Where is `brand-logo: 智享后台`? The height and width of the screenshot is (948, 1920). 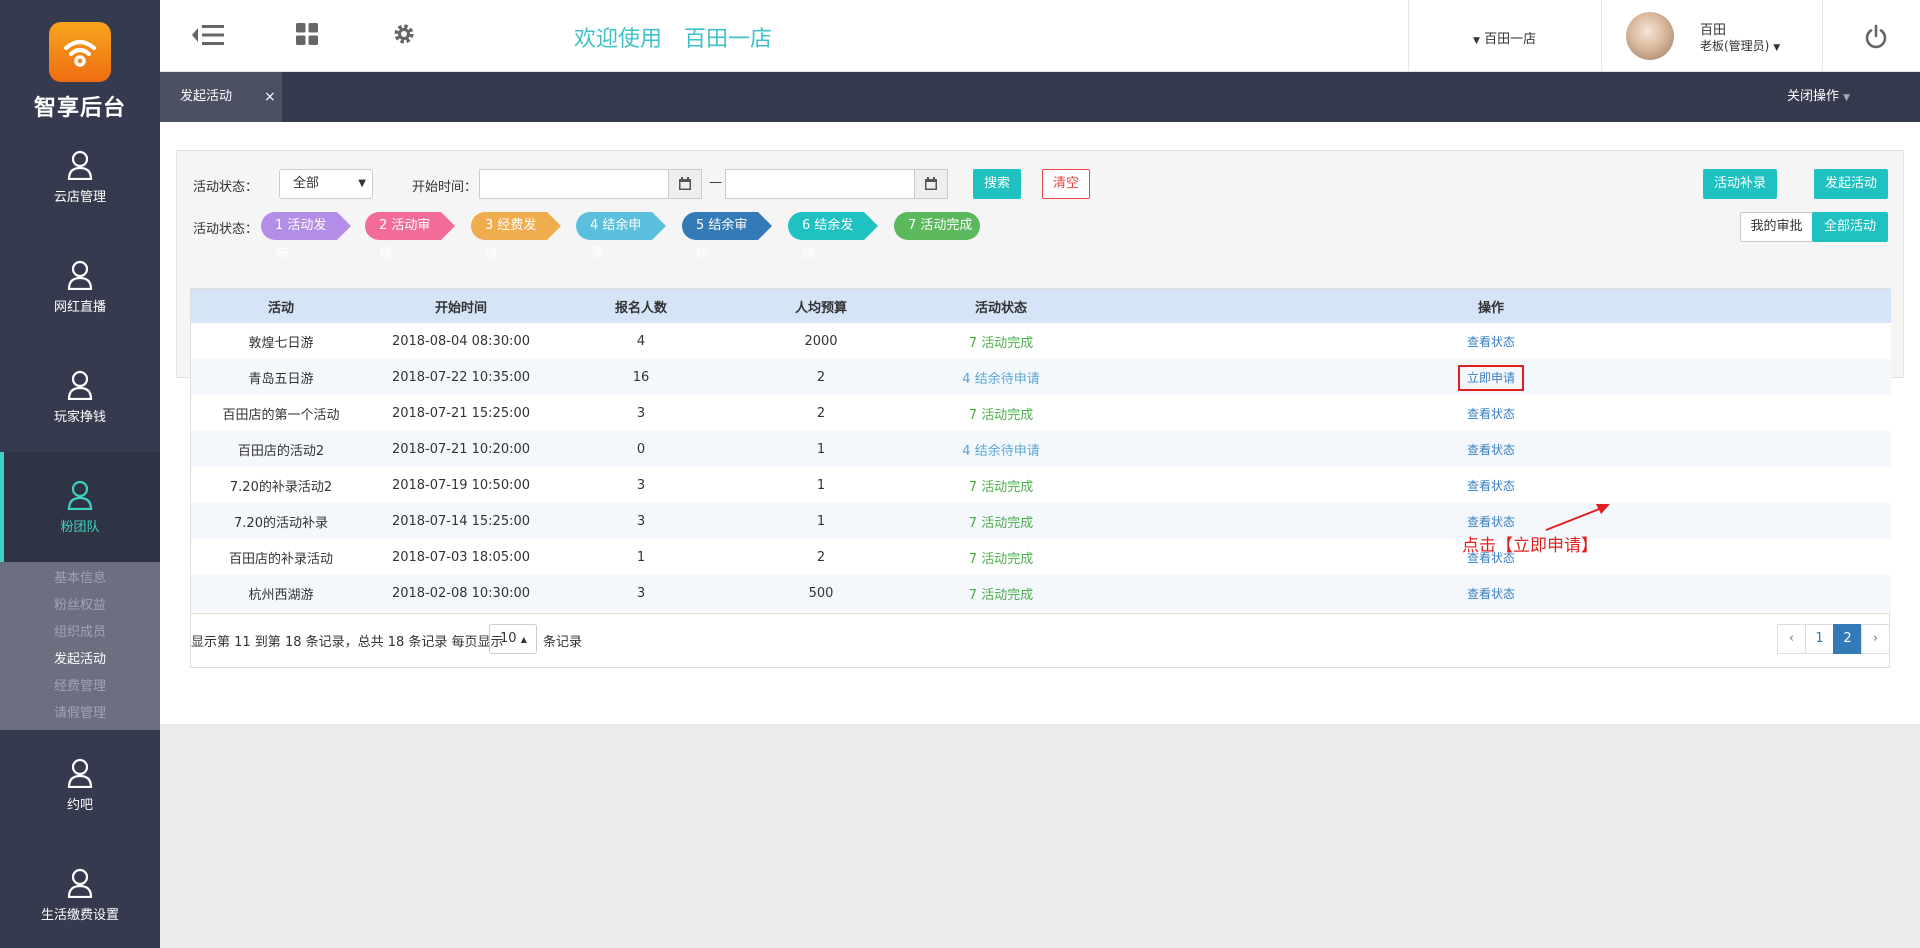 brand-logo: 智享后台 is located at coordinates (80, 61).